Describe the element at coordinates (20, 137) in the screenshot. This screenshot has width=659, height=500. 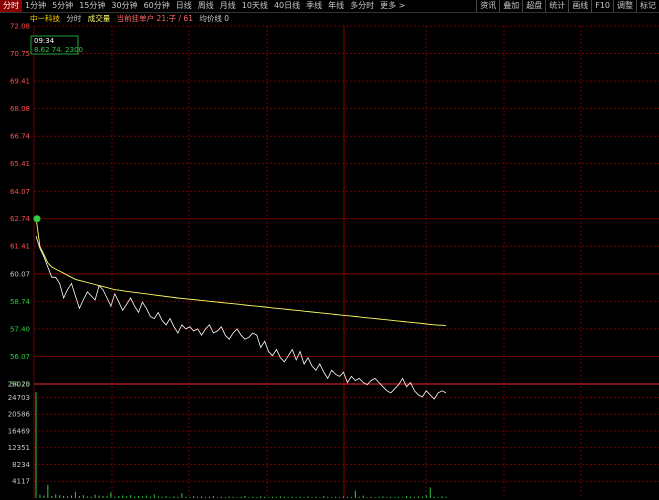
I see `price-tick-4: 66.74` at that location.